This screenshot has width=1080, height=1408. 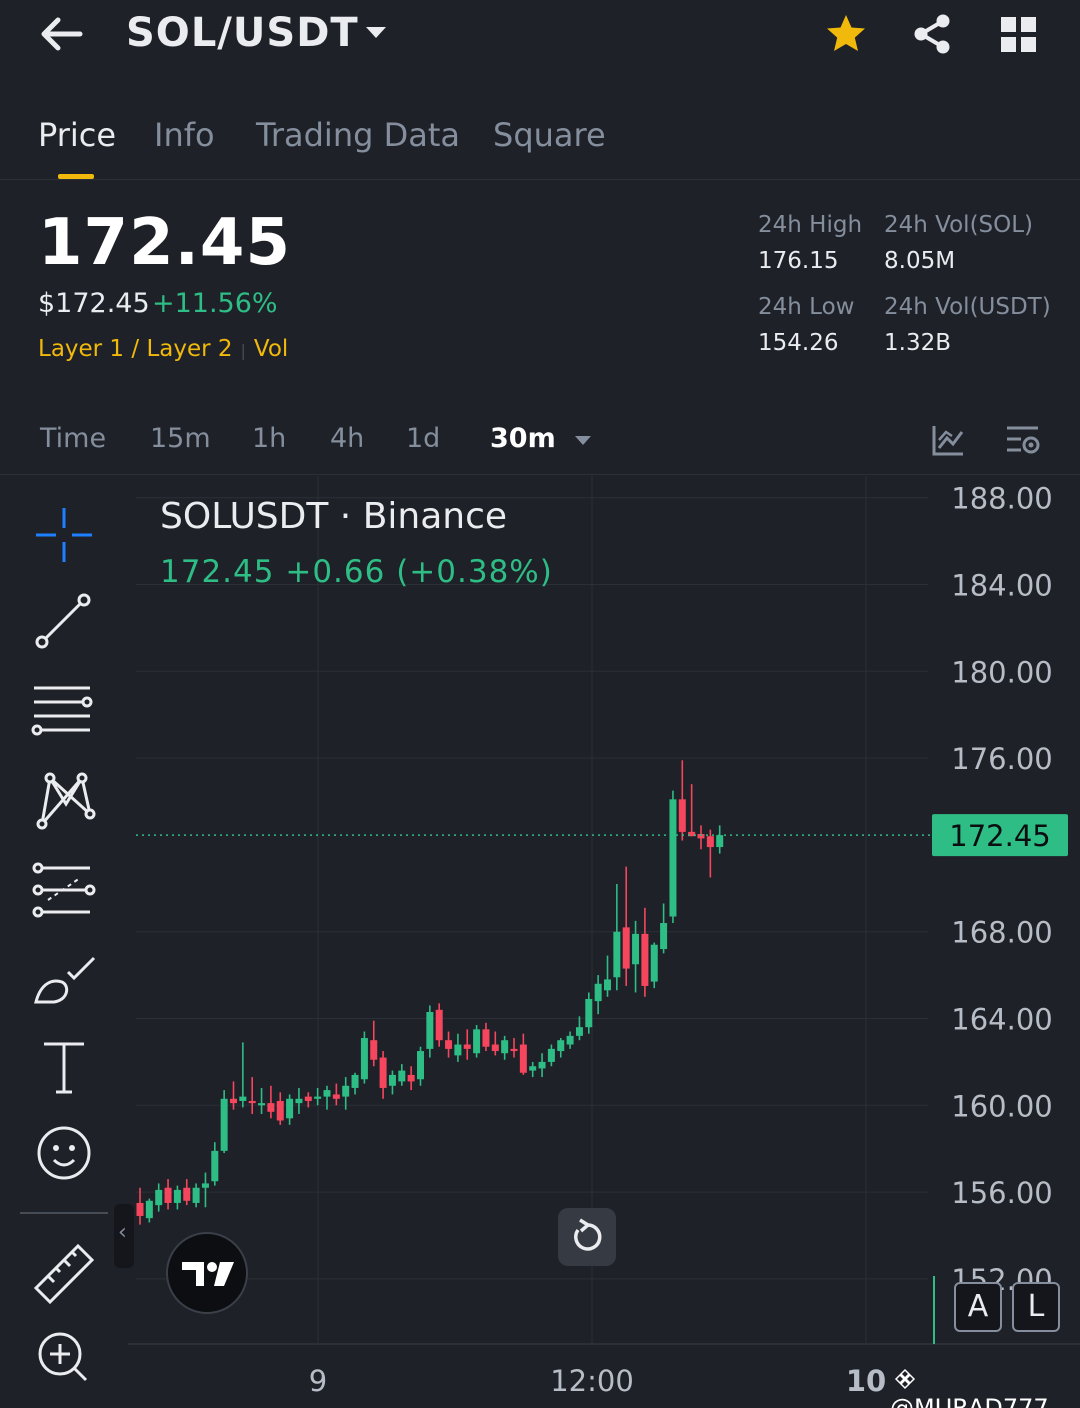 I want to click on fib-icon, so click(x=64, y=891).